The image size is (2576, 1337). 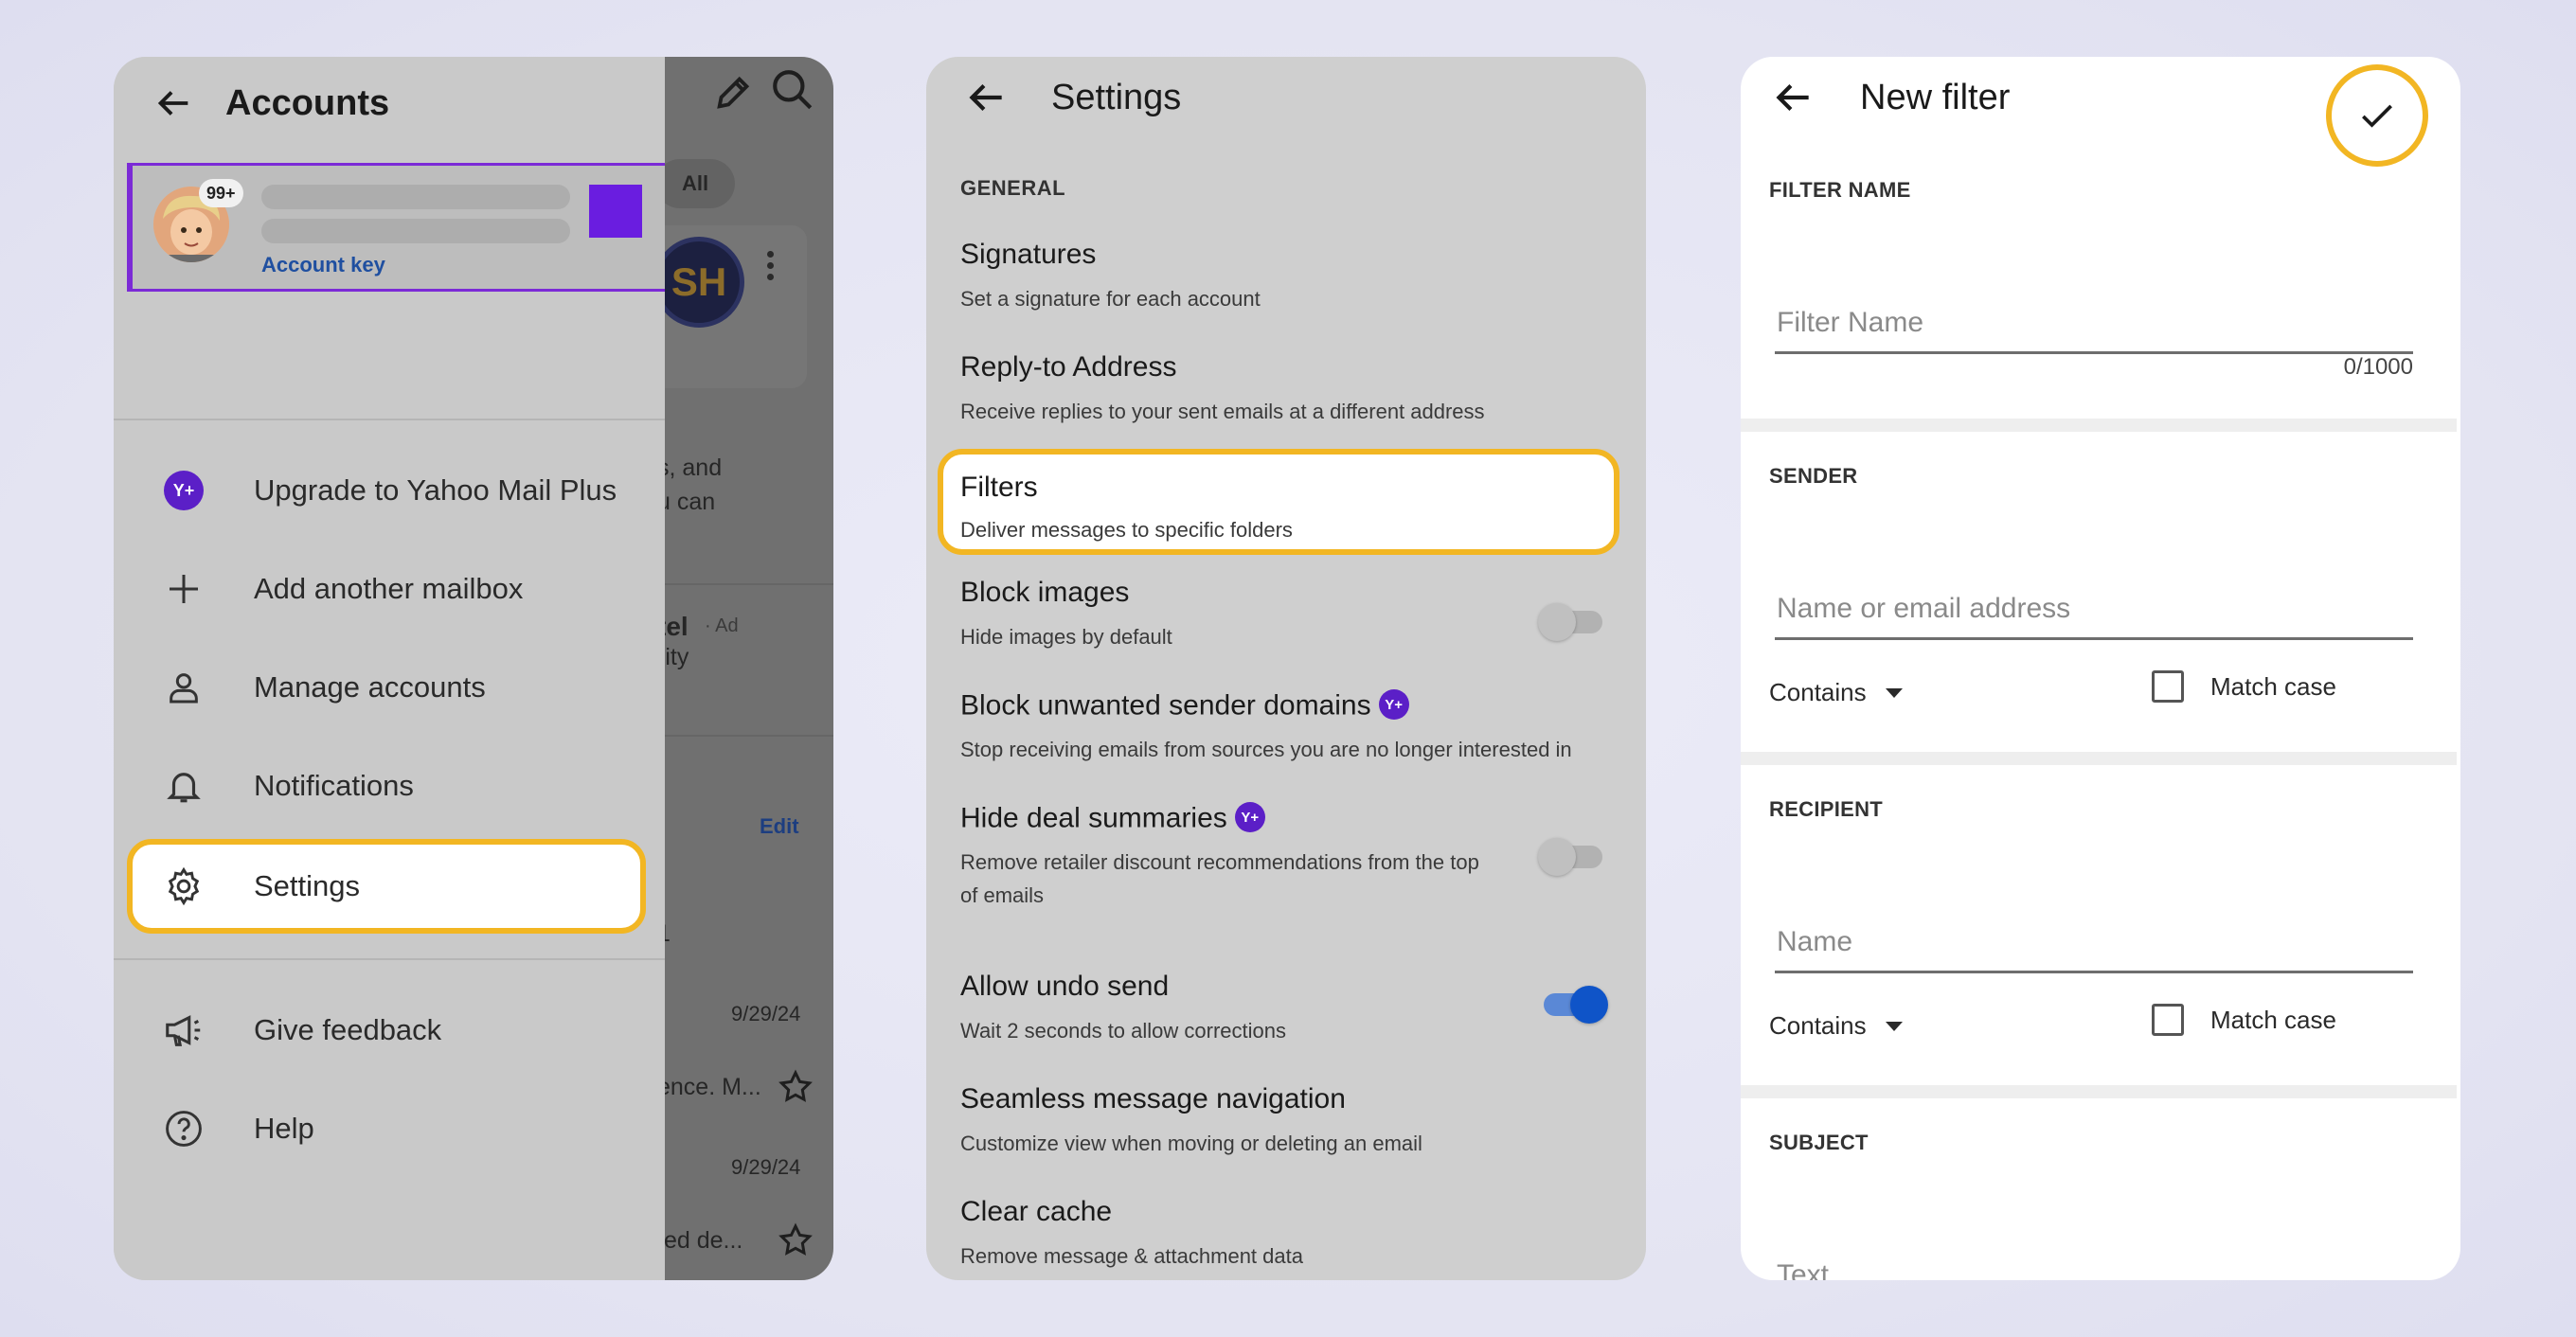 I want to click on subject-input, so click(x=2094, y=1263).